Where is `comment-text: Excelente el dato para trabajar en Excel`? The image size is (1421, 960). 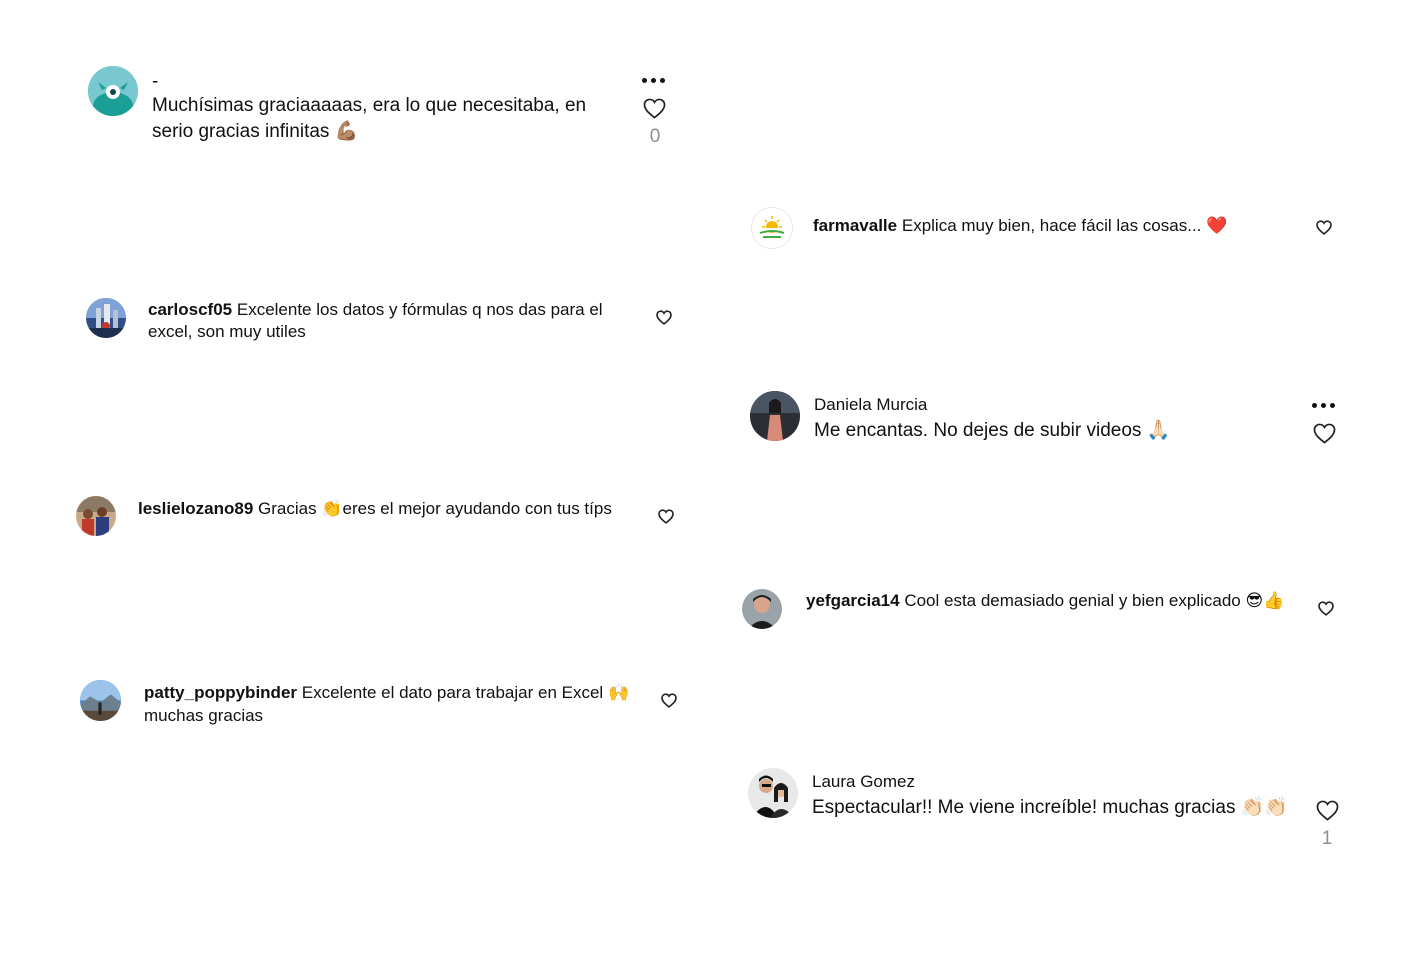
comment-text: Excelente el dato para trabajar en Excel is located at coordinates (452, 692).